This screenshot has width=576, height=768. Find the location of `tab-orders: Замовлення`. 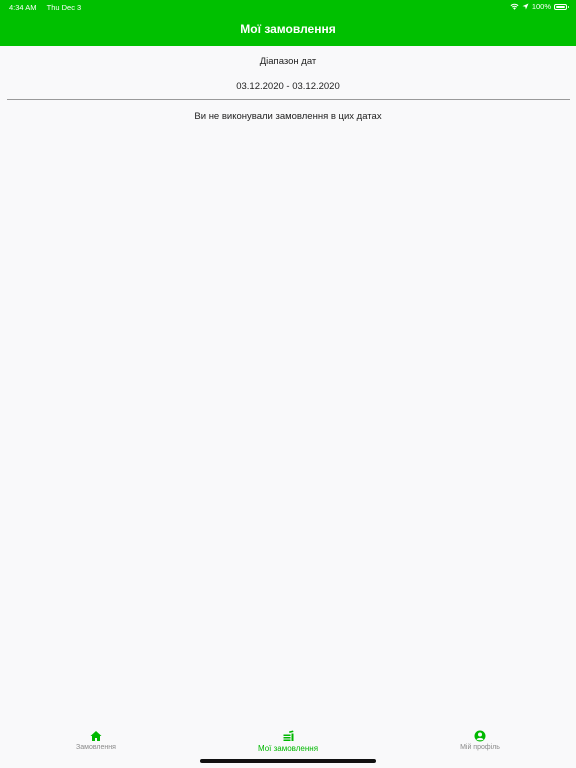

tab-orders: Замовлення is located at coordinates (96, 740).